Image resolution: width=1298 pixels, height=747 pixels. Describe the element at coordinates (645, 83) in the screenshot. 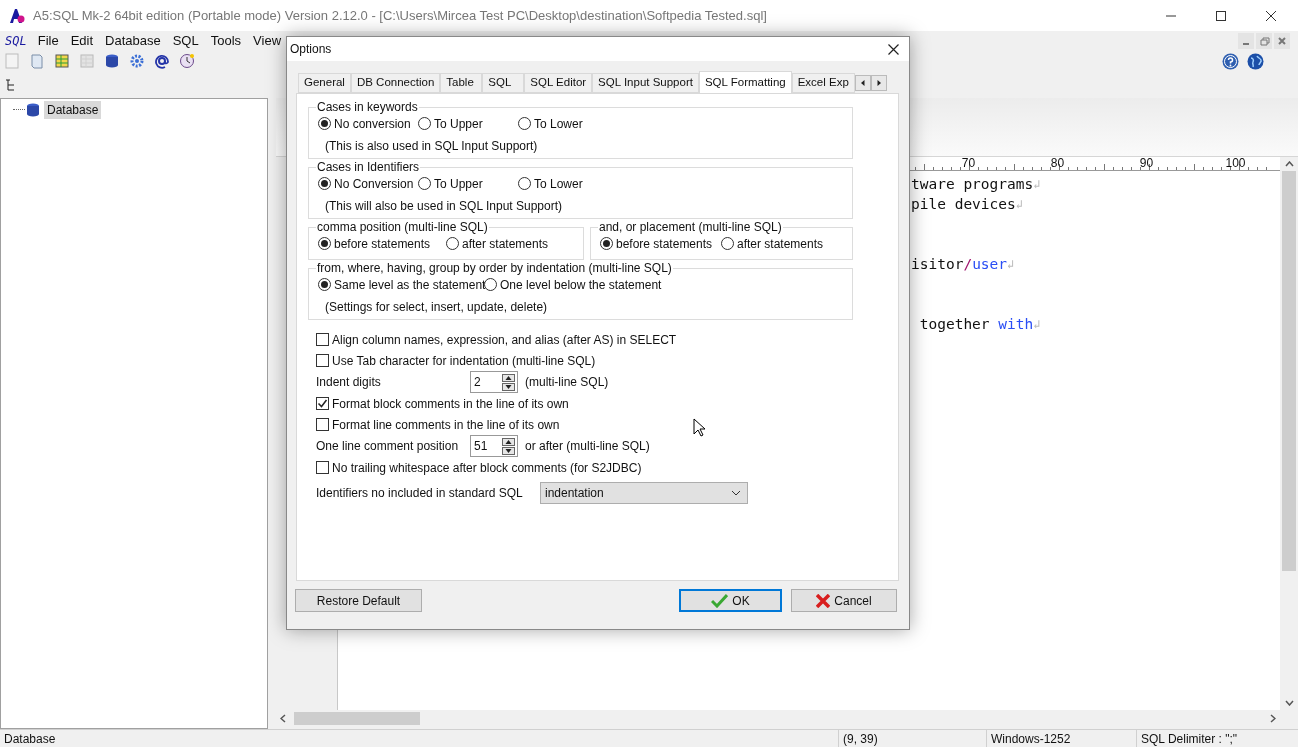

I see `tab: SQL Input Support` at that location.